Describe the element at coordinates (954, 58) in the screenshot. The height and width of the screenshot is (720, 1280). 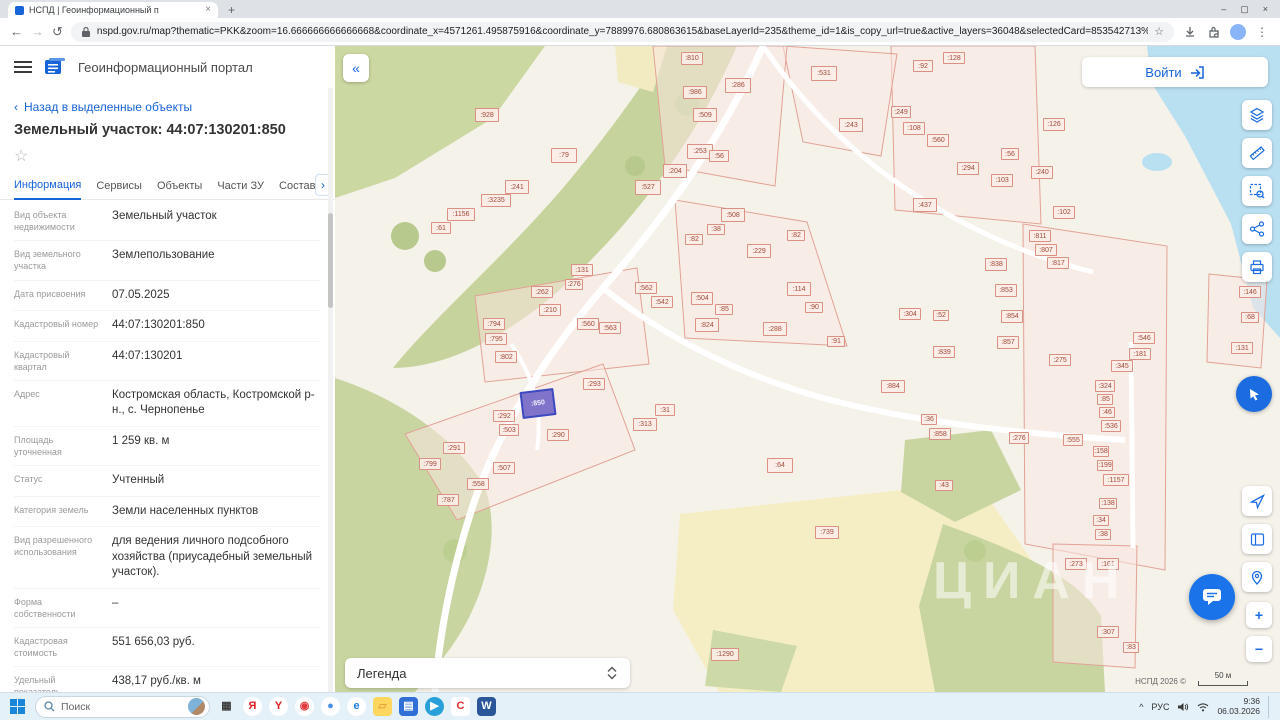
I see `parcel-128: :128` at that location.